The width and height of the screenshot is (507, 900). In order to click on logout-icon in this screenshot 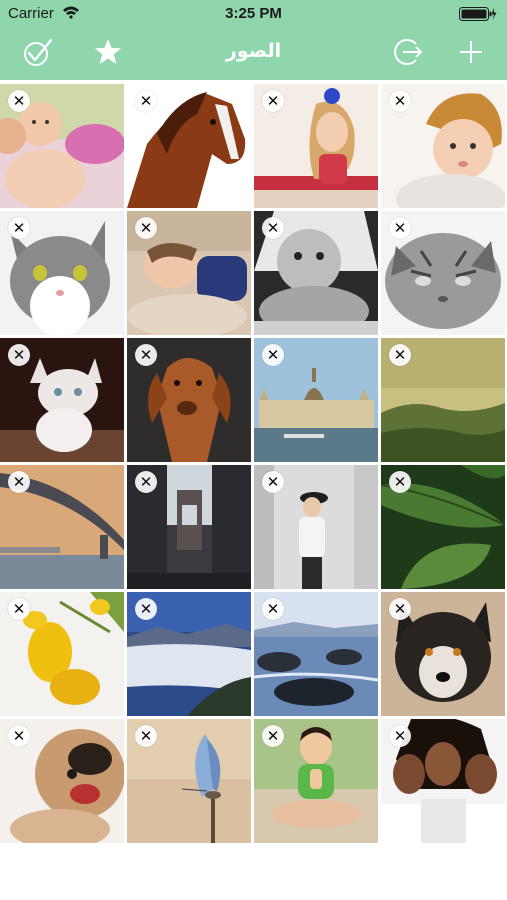, I will do `click(408, 54)`.